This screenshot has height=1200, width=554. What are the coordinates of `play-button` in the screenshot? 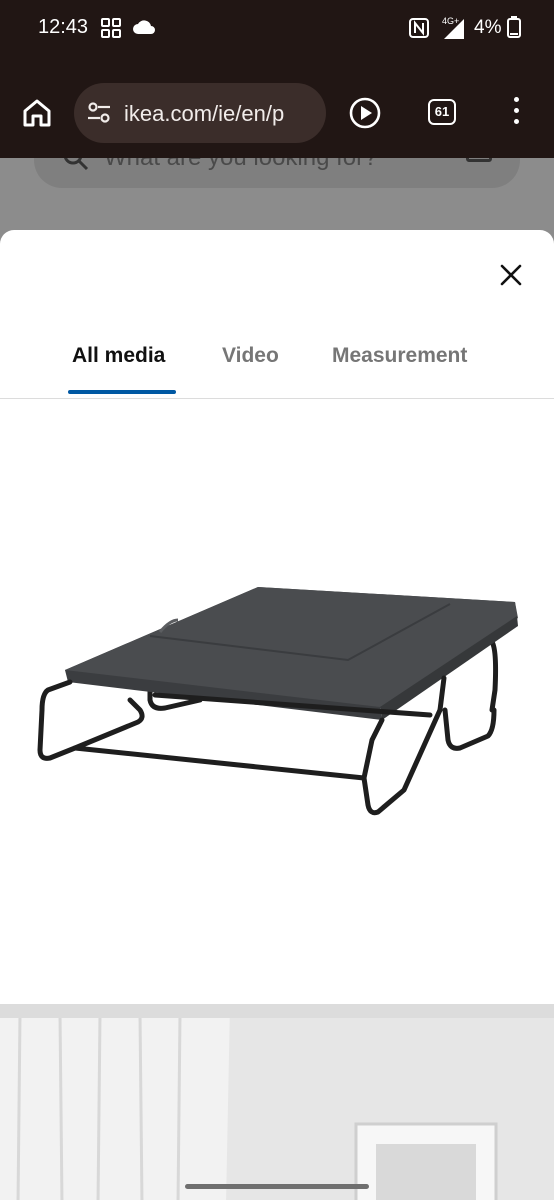 It's located at (365, 115).